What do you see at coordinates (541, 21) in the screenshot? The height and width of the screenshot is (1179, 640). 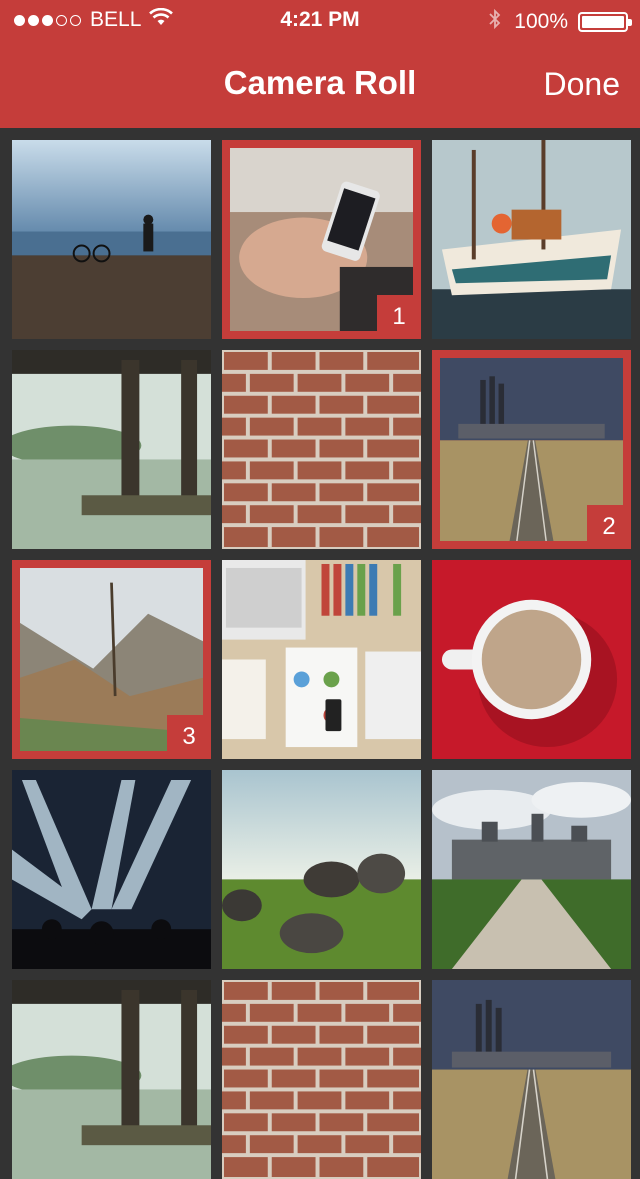 I see `battery-percent: 100%` at bounding box center [541, 21].